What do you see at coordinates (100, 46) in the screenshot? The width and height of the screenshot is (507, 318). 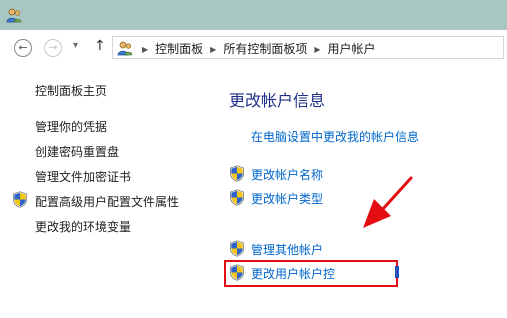 I see `up-arrow-icon: ↑` at bounding box center [100, 46].